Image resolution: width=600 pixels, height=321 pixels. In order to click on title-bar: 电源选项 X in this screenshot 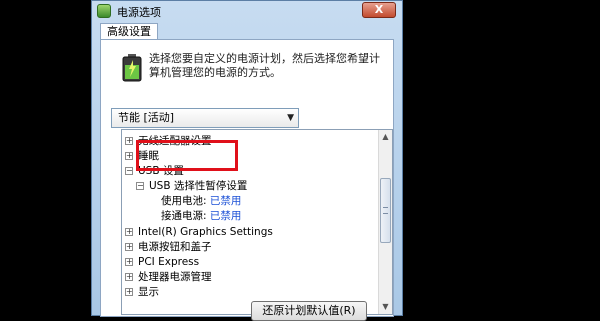, I will do `click(247, 11)`.